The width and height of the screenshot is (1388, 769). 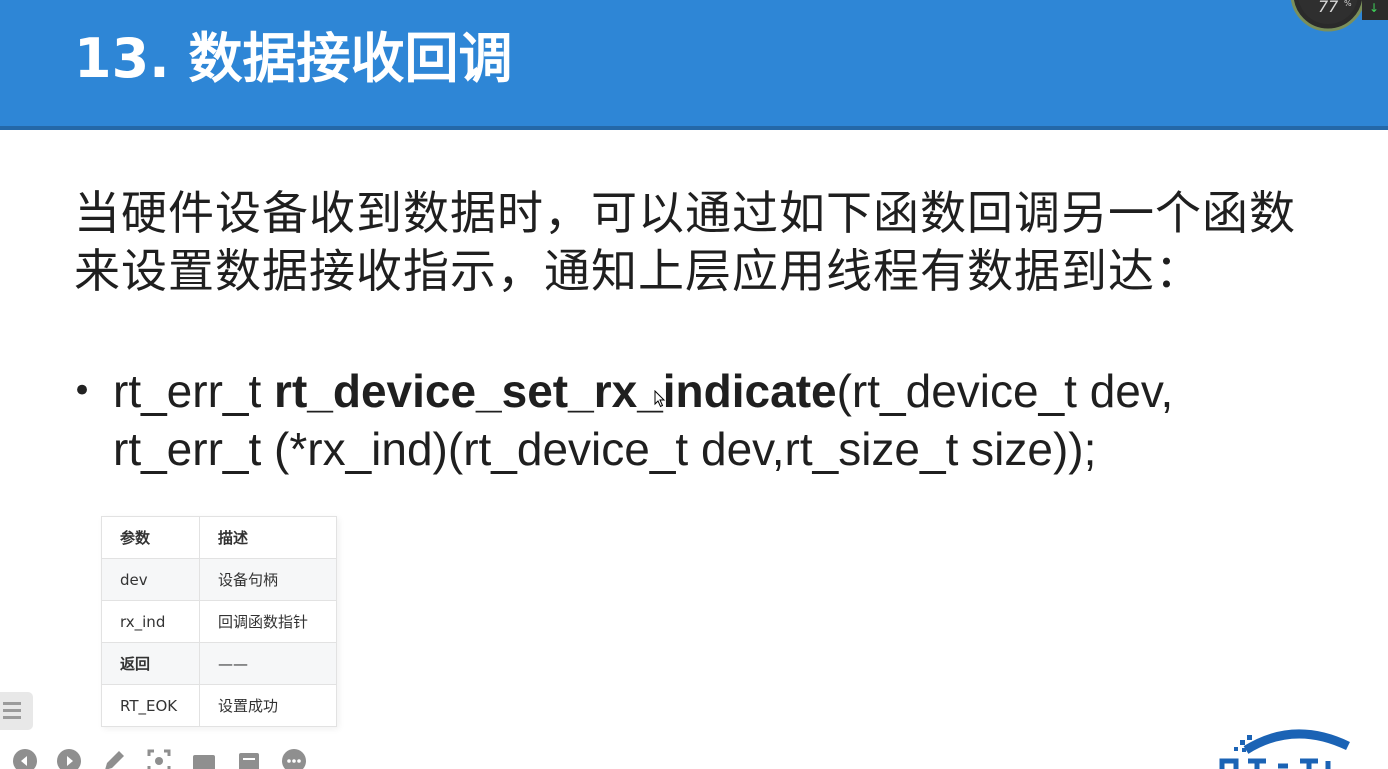 I want to click on table-cell: rx_ind, so click(x=150, y=621).